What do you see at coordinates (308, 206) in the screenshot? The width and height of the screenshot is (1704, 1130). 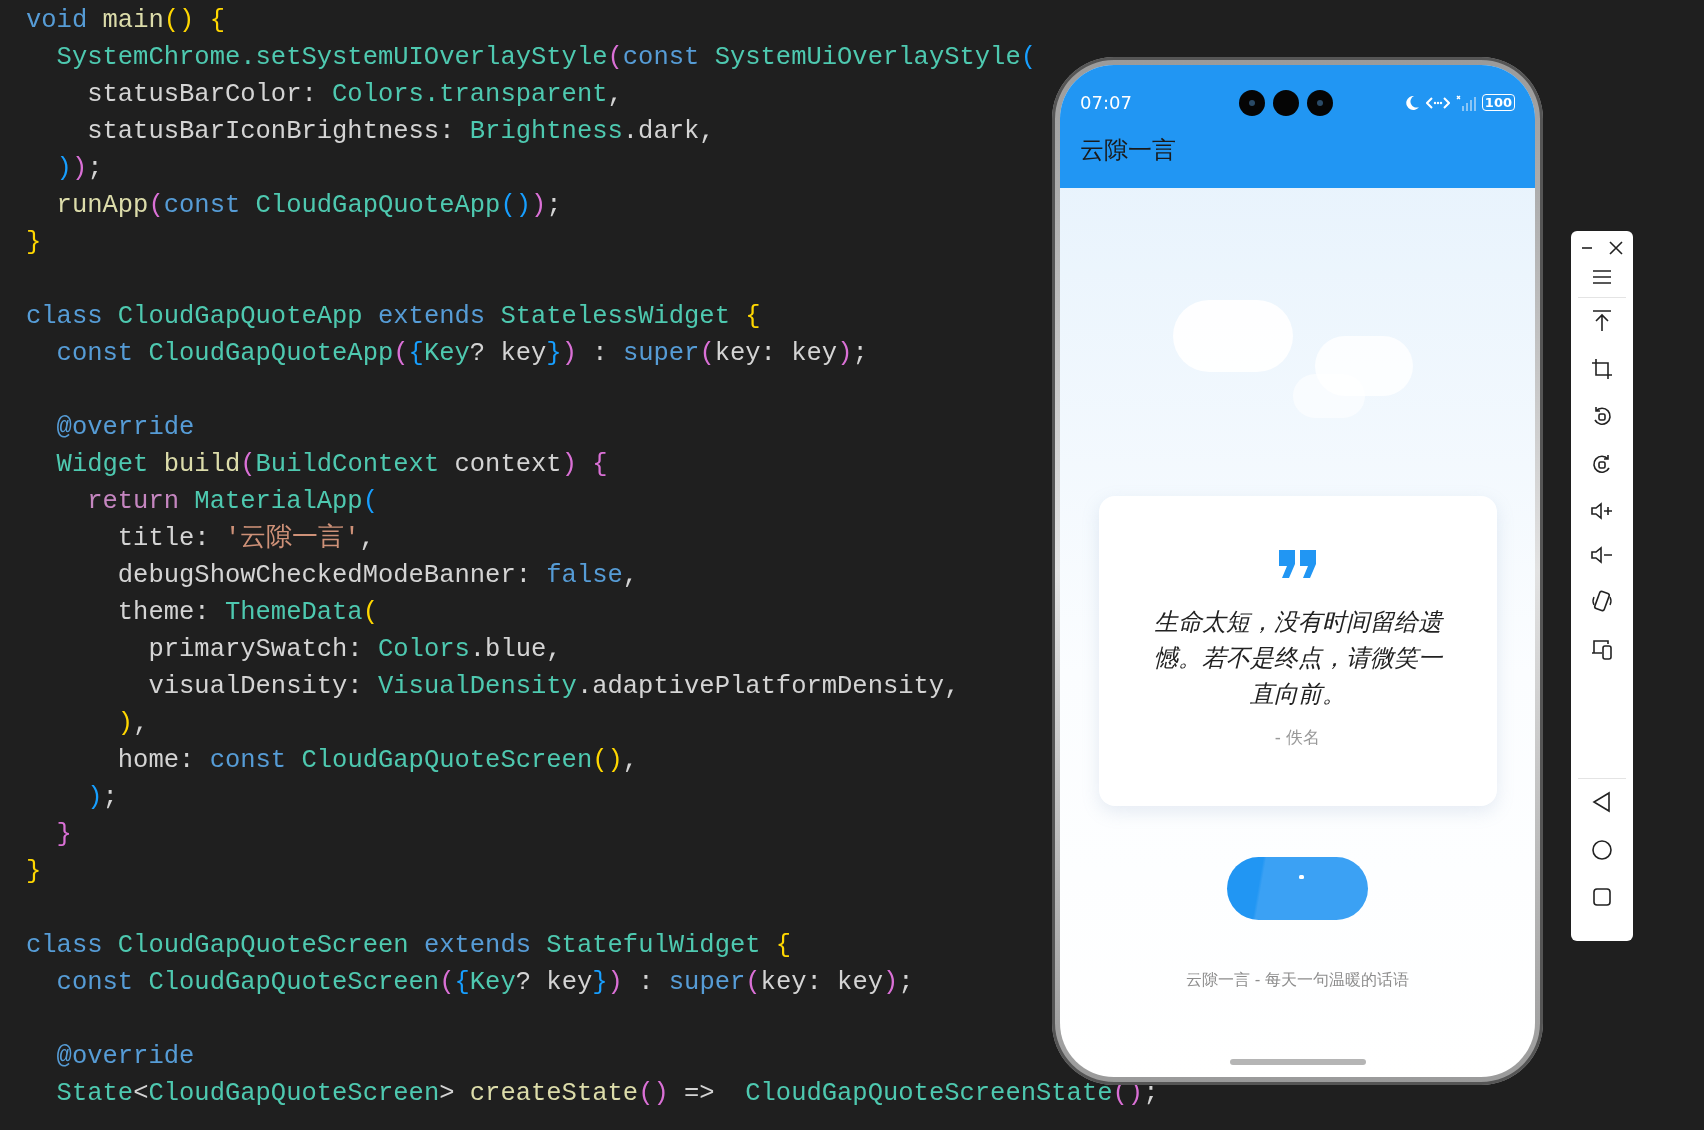 I see `code-line: runApp(const CloudGapQuoteApp());` at bounding box center [308, 206].